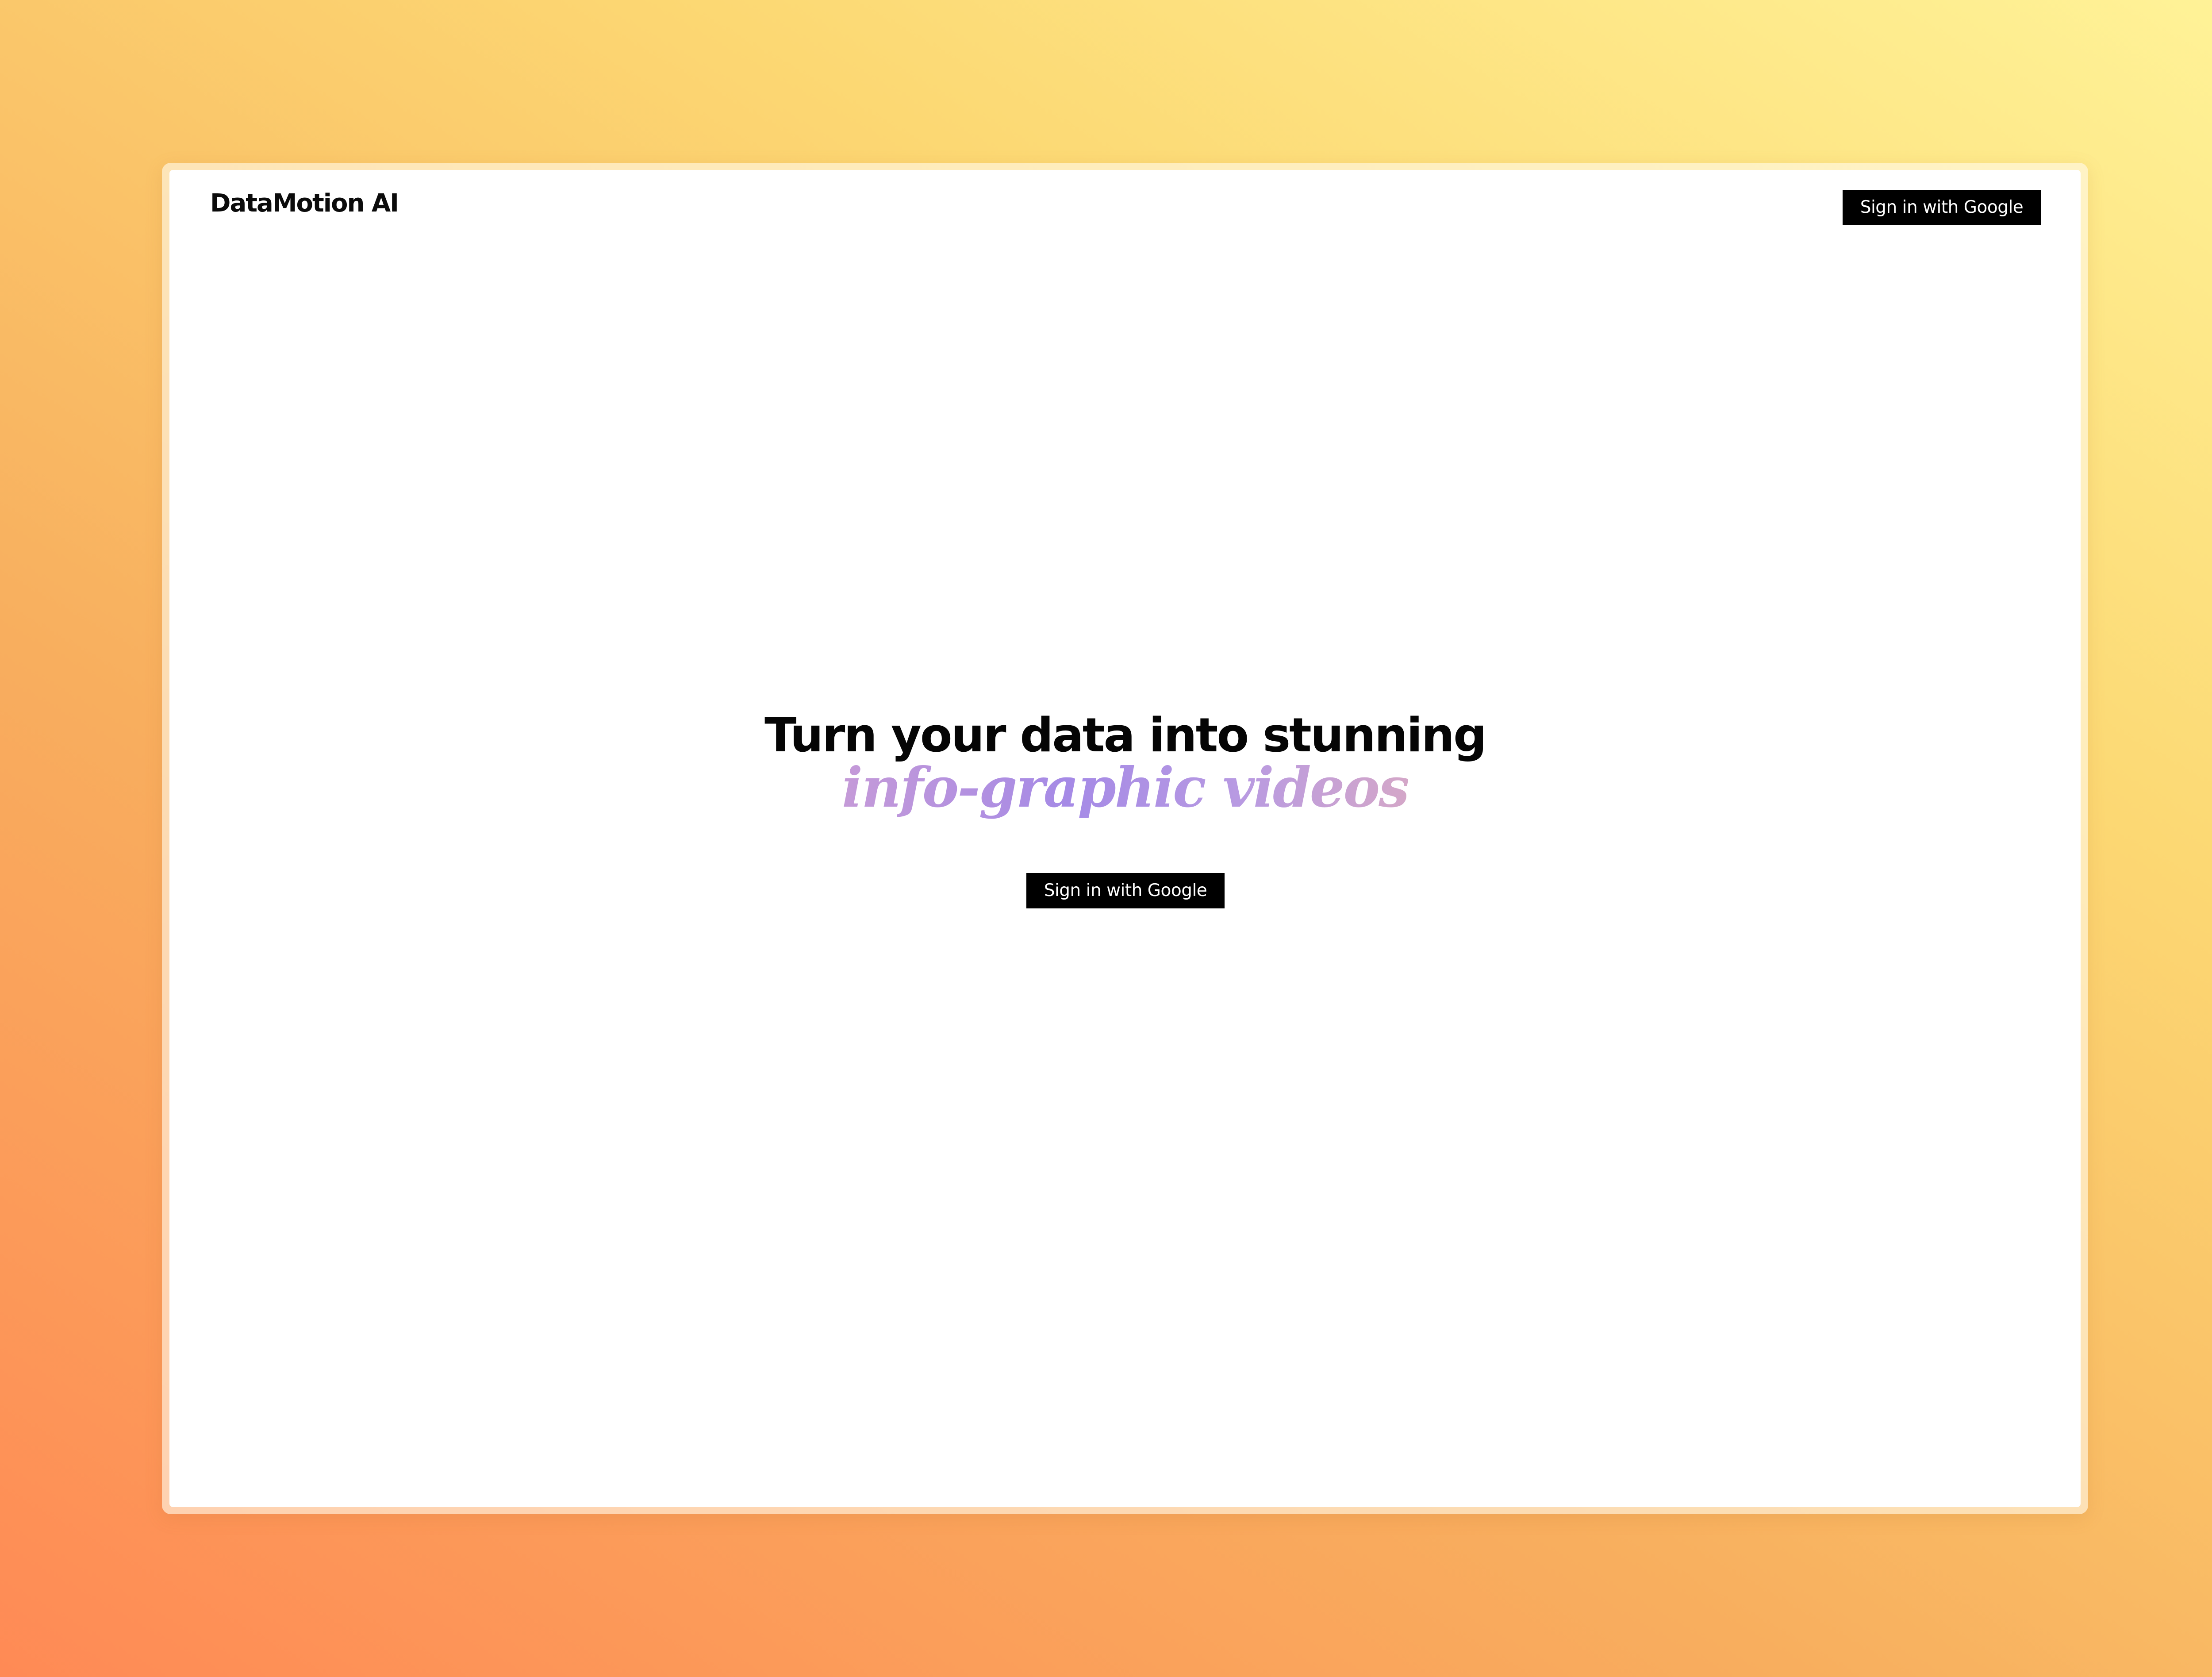 The width and height of the screenshot is (2212, 1677). What do you see at coordinates (304, 203) in the screenshot?
I see `brand-logo-text: DataMotion AI` at bounding box center [304, 203].